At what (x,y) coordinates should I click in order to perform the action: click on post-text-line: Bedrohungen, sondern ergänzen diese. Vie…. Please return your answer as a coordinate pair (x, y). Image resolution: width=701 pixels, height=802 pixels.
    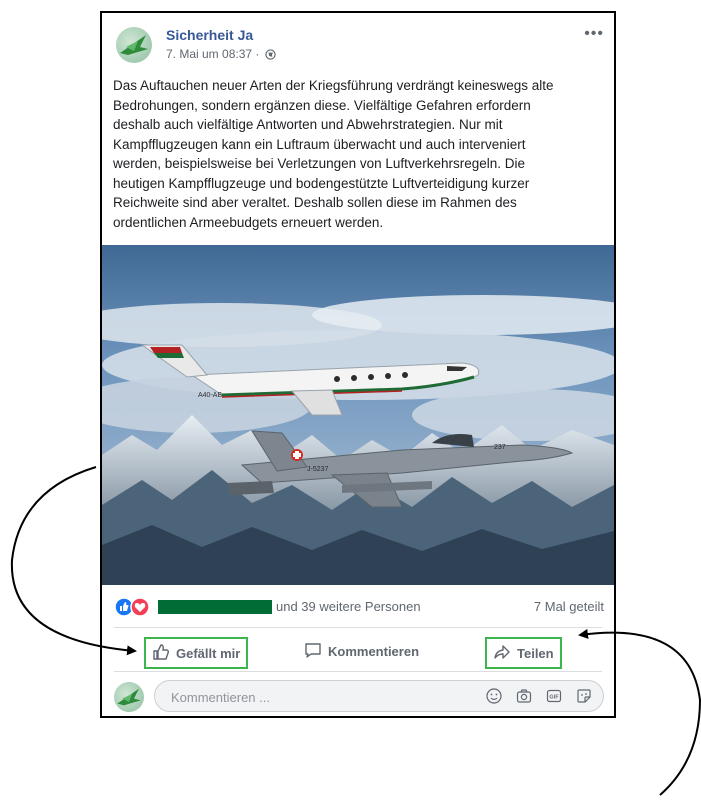
    Looking at the image, I should click on (322, 105).